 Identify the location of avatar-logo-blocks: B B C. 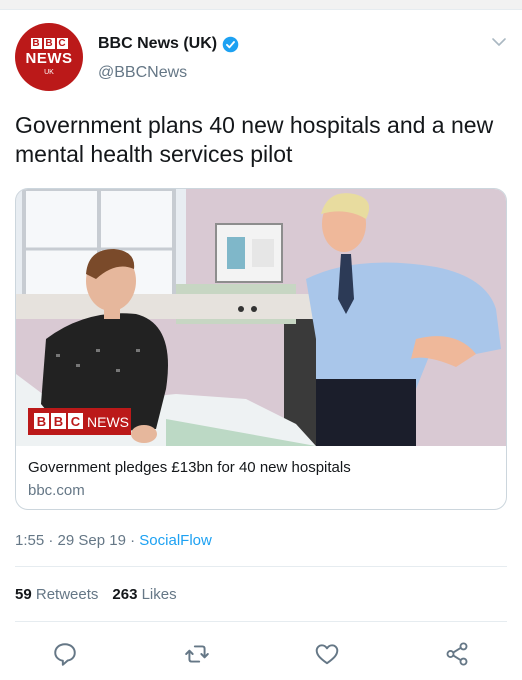
(49, 43).